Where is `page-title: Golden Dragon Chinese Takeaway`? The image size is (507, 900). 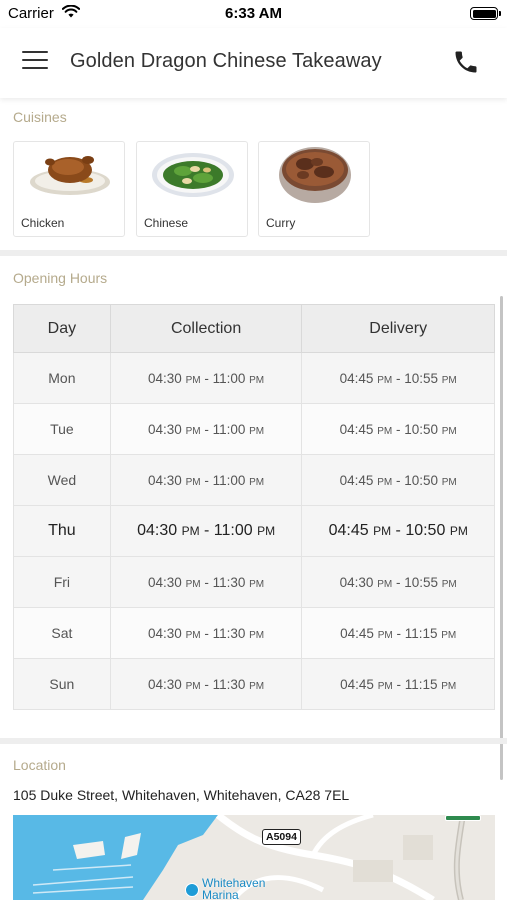
page-title: Golden Dragon Chinese Takeaway is located at coordinates (226, 61).